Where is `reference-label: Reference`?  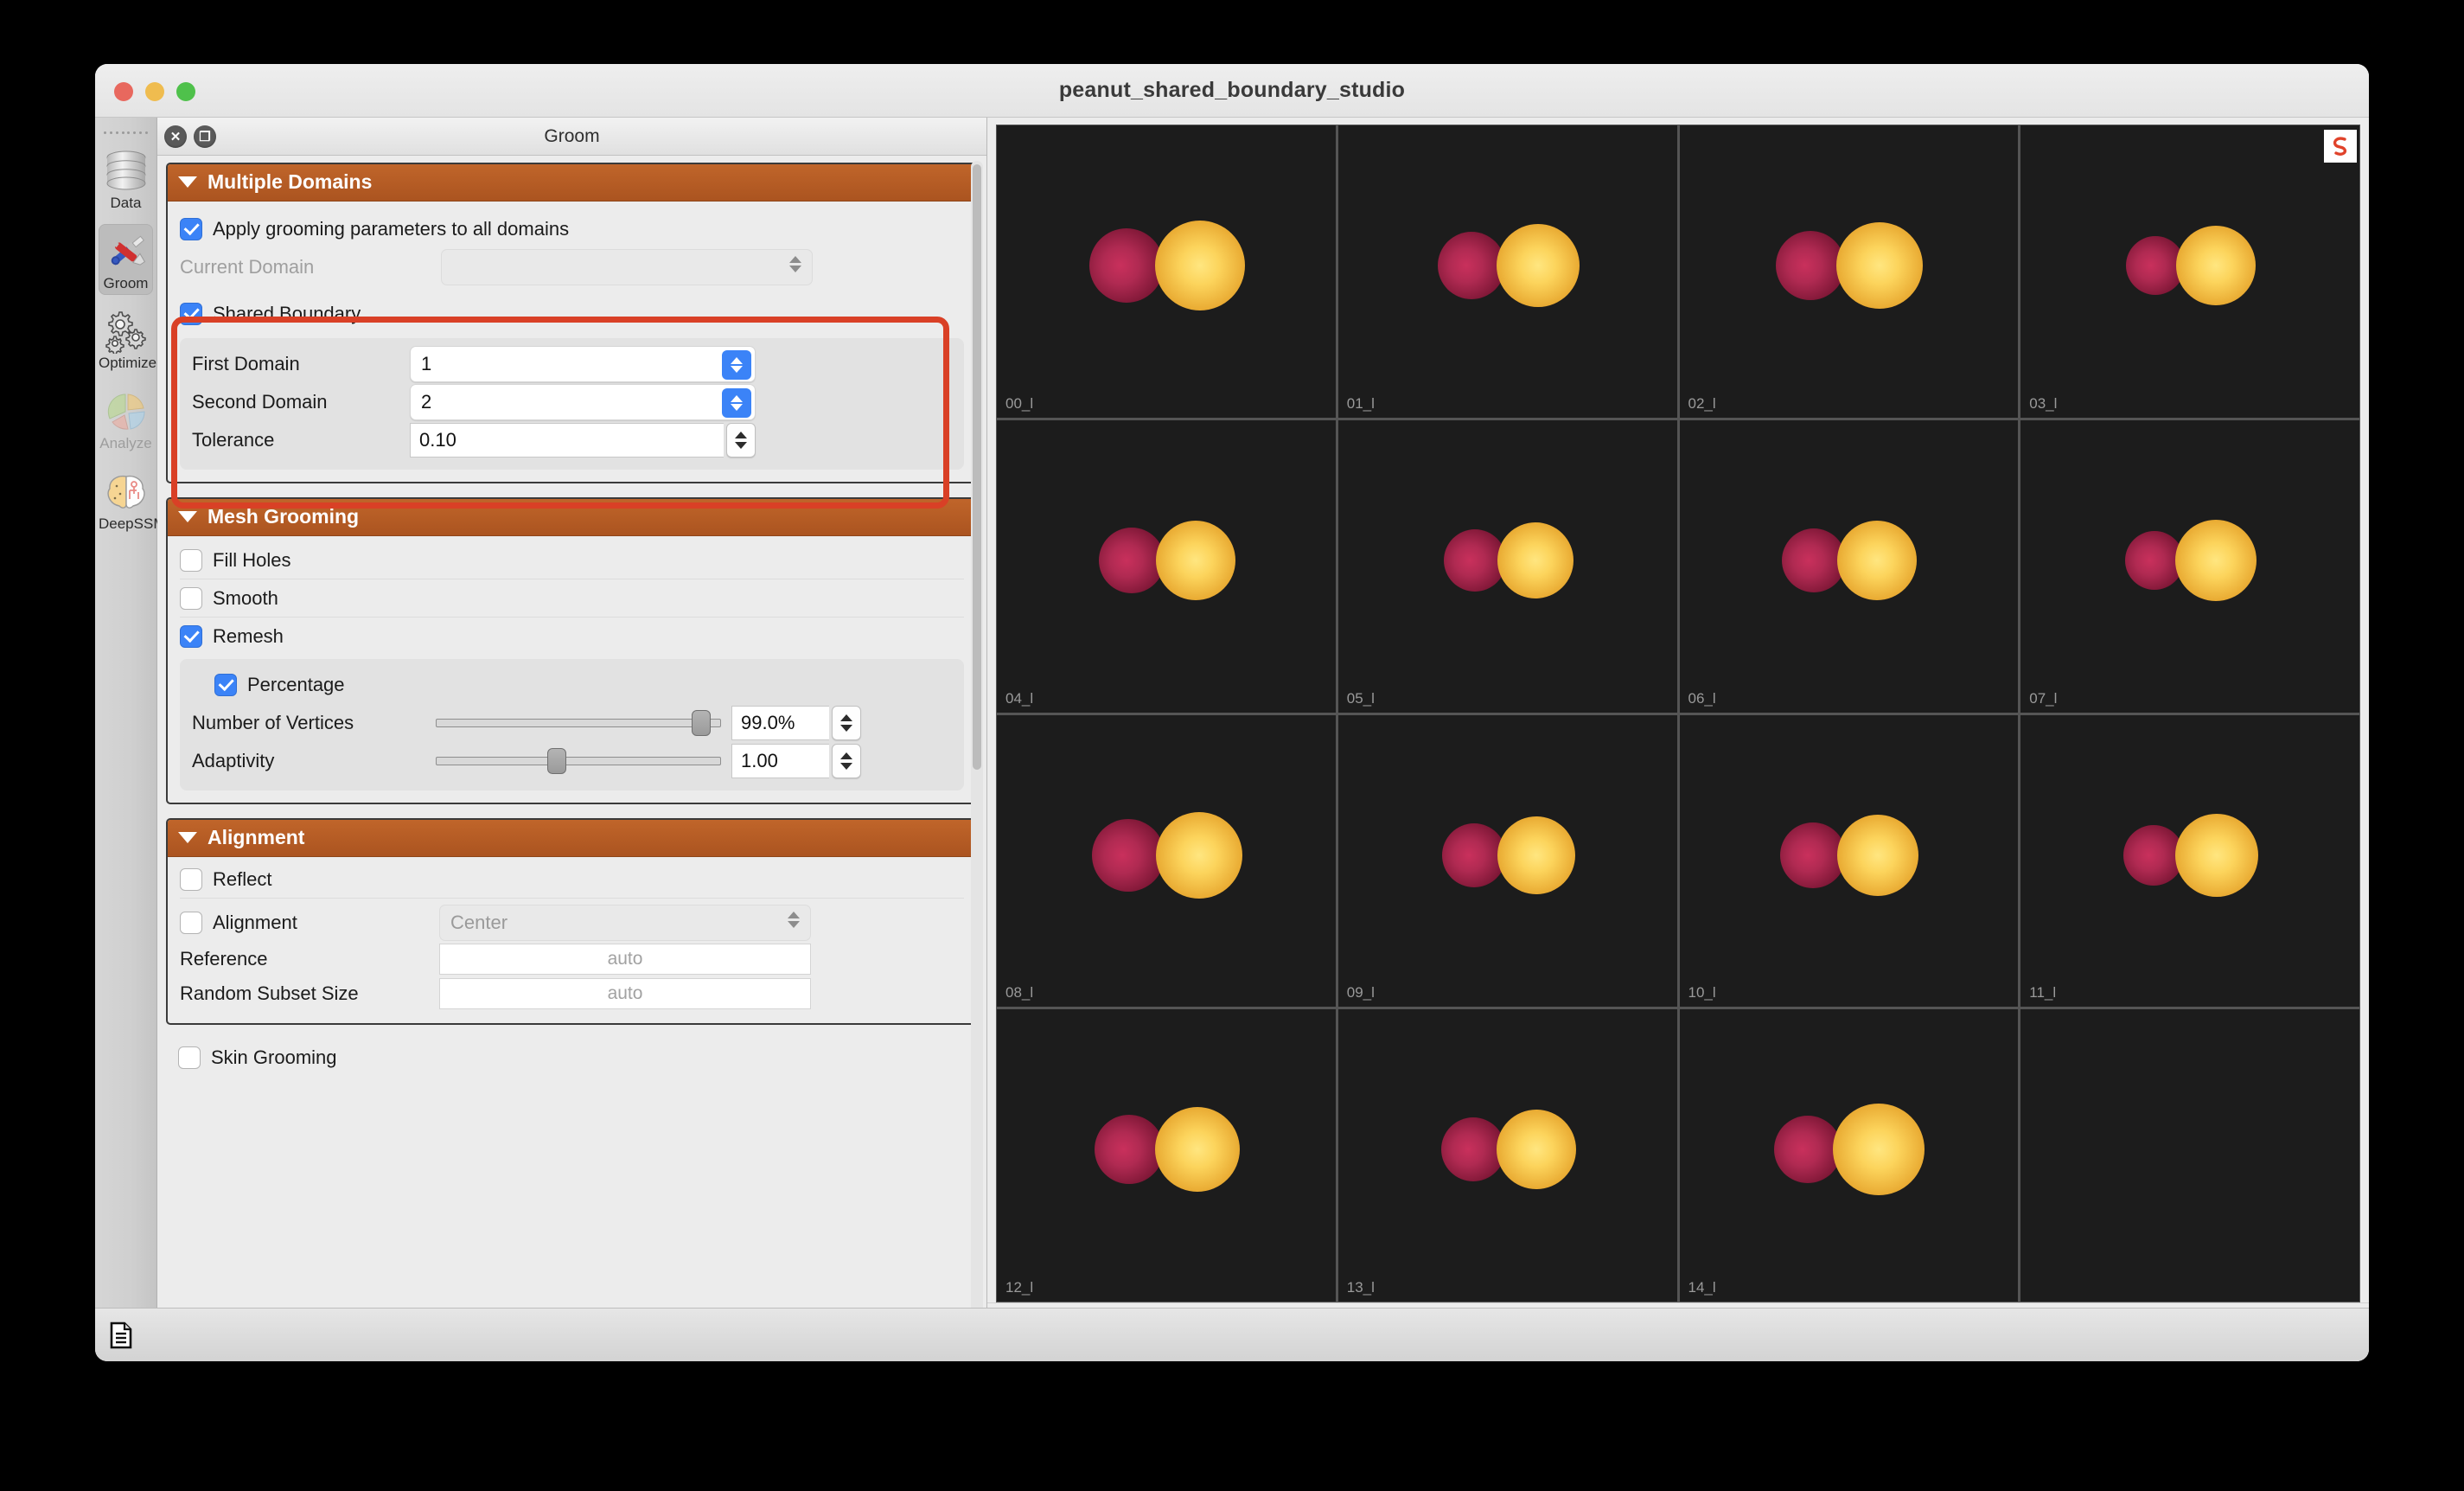
reference-label: Reference is located at coordinates (224, 959).